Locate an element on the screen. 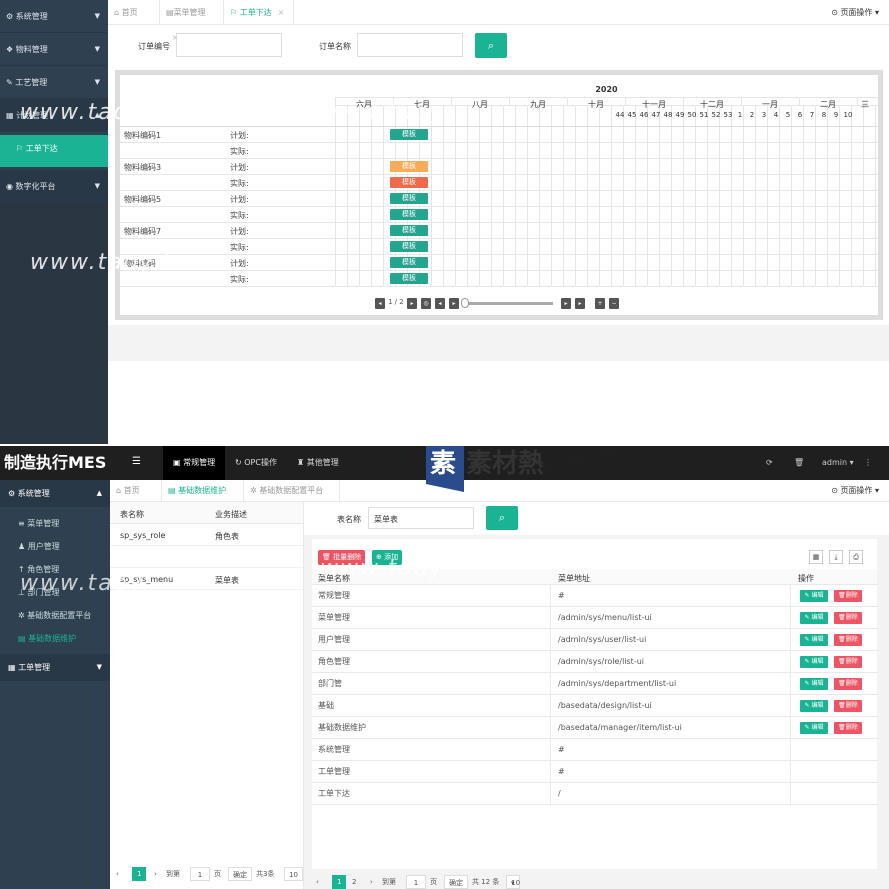 The height and width of the screenshot is (889, 889). hamburger-icon: ☰ is located at coordinates (136, 461).